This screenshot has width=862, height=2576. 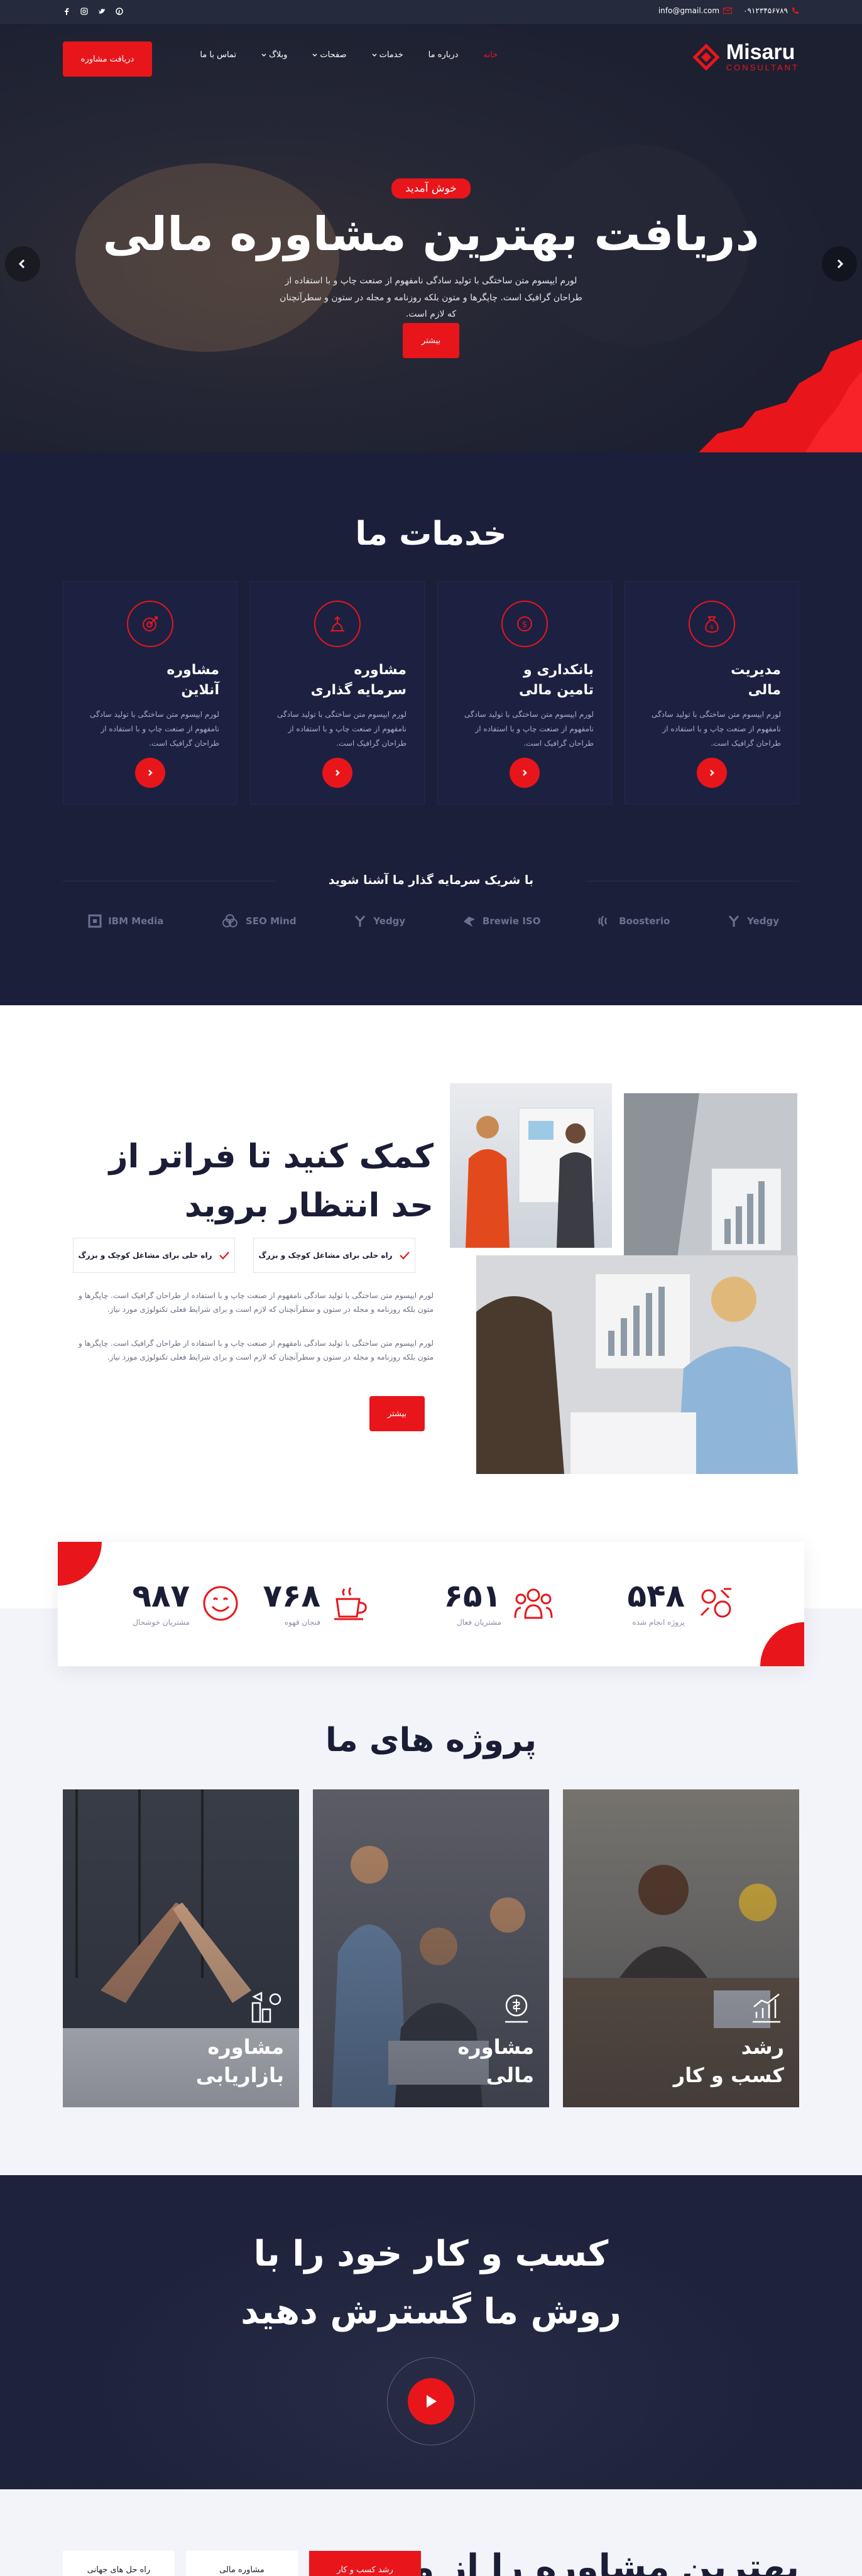 What do you see at coordinates (161, 1622) in the screenshot?
I see `stat-label: مشتریان خوشحال` at bounding box center [161, 1622].